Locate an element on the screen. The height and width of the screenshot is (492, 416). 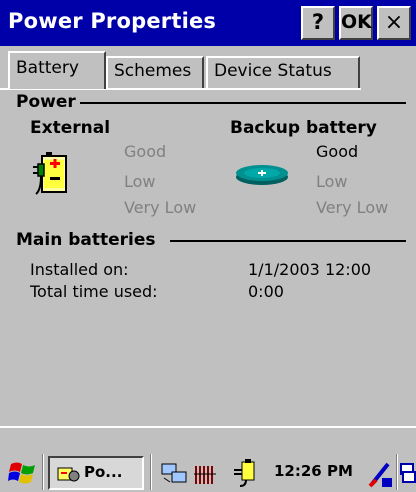
backup-battery-icon is located at coordinates (262, 175).